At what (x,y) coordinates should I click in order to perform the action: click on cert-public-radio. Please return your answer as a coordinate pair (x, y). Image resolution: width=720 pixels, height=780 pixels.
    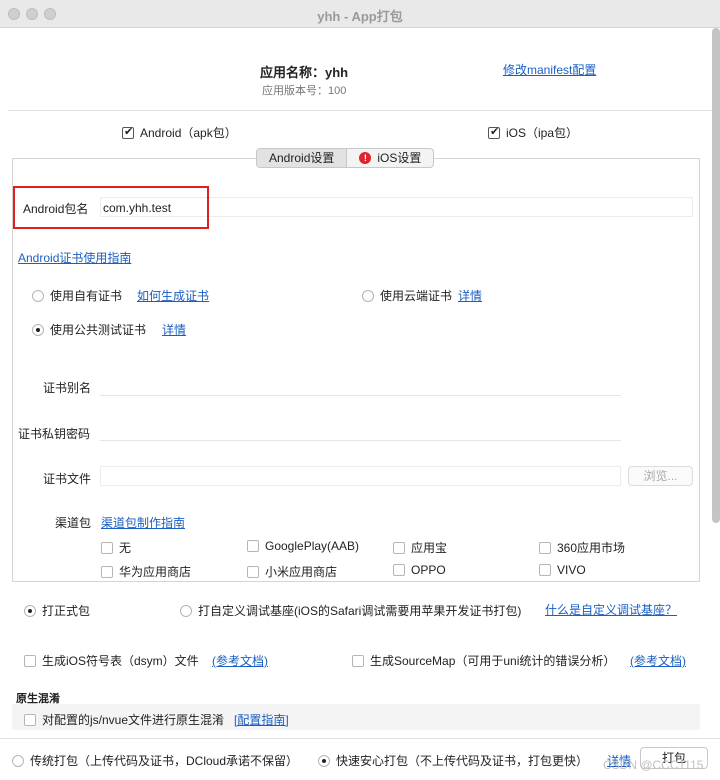
    Looking at the image, I should click on (38, 329).